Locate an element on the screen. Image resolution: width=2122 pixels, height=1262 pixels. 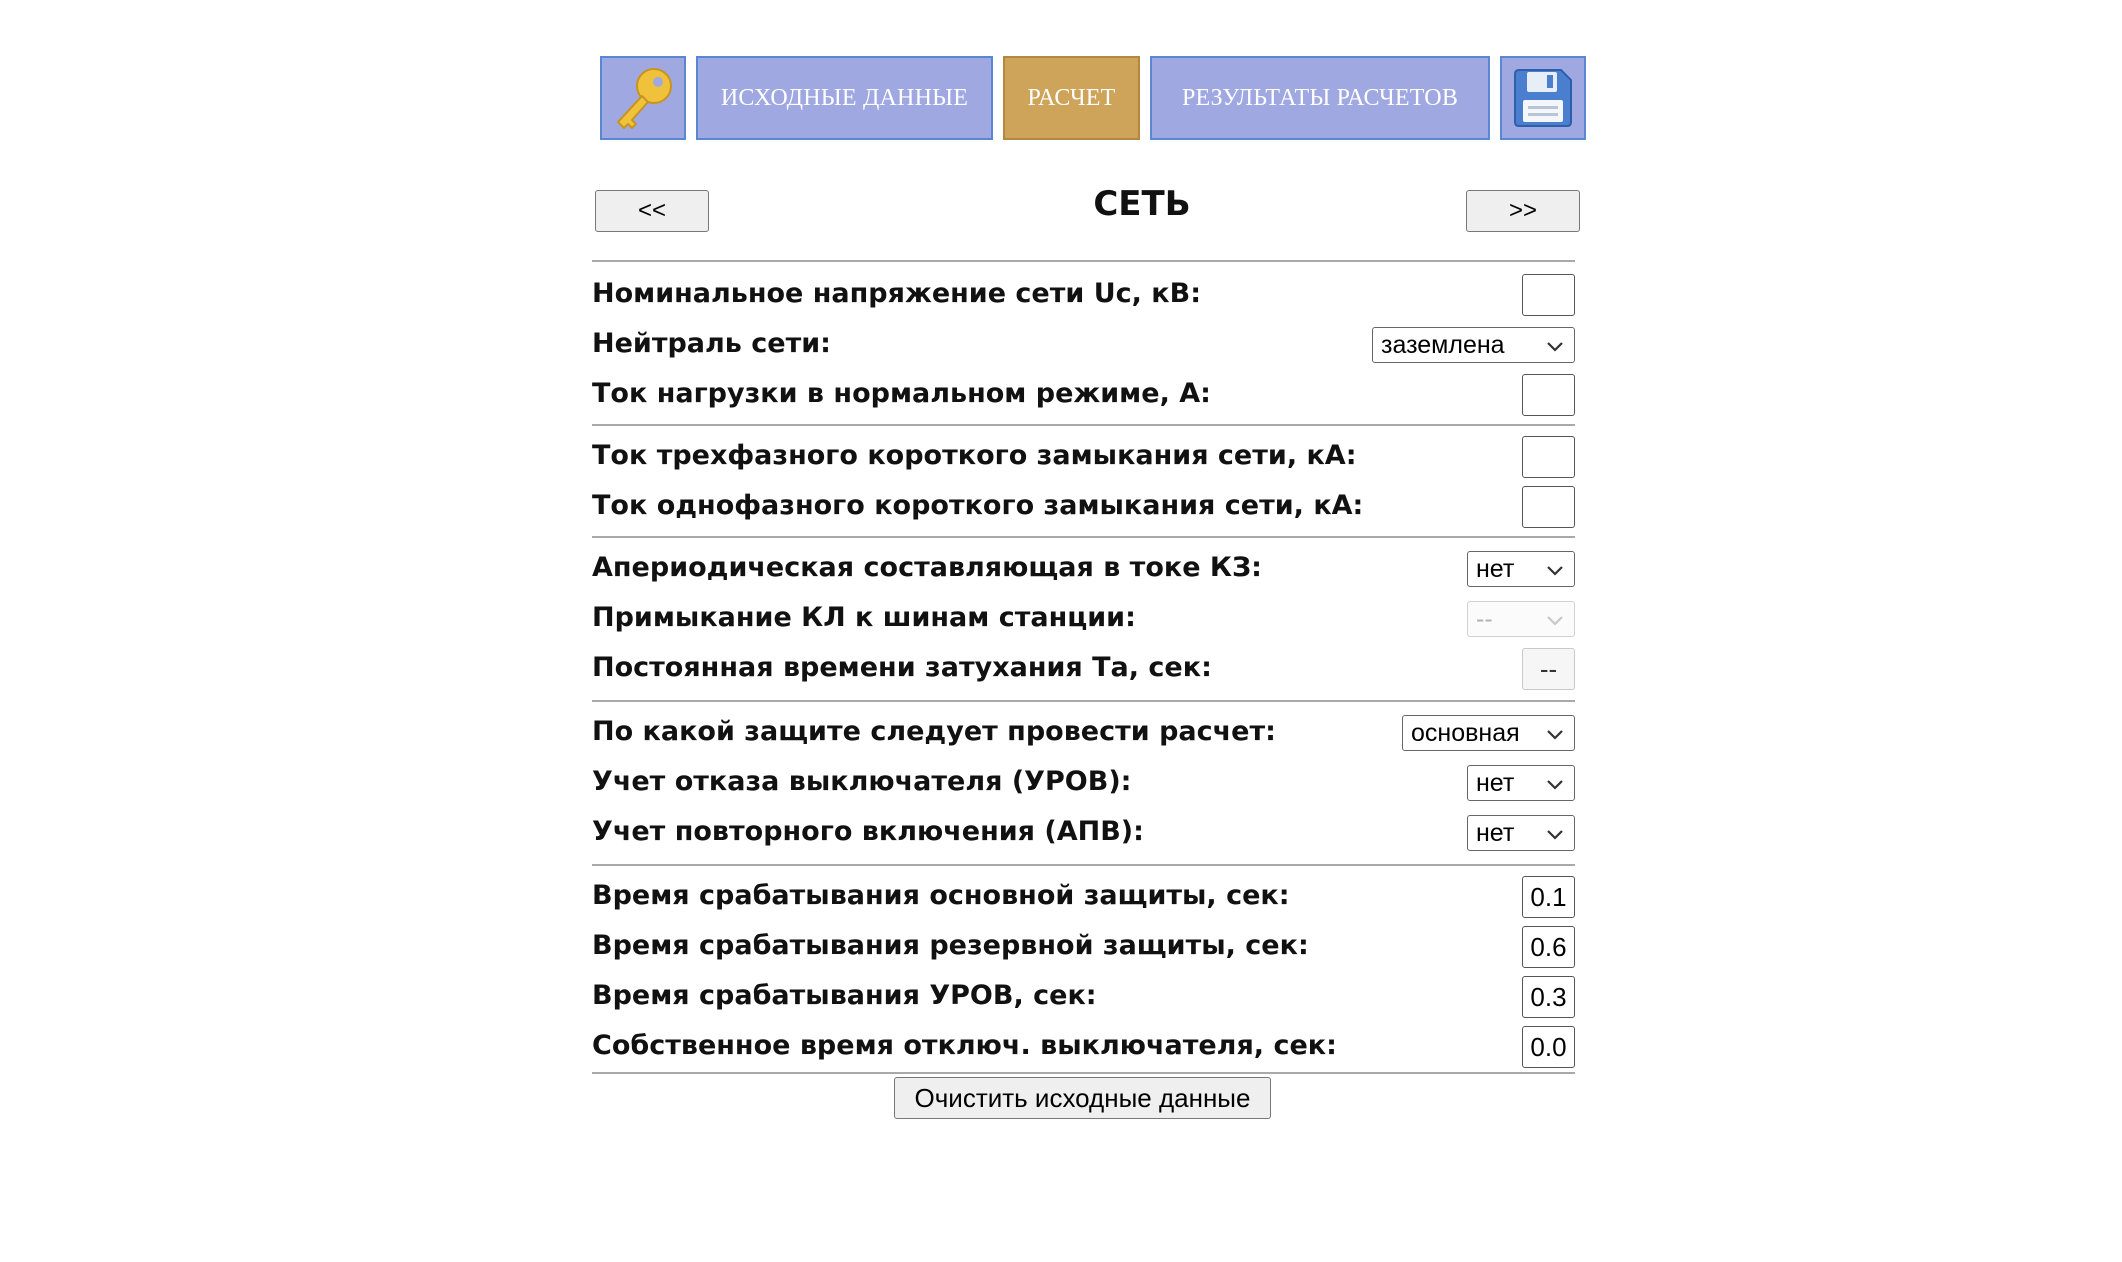
main-protection-time-label: Время срабатывания основной защиты, сек: is located at coordinates (941, 895).